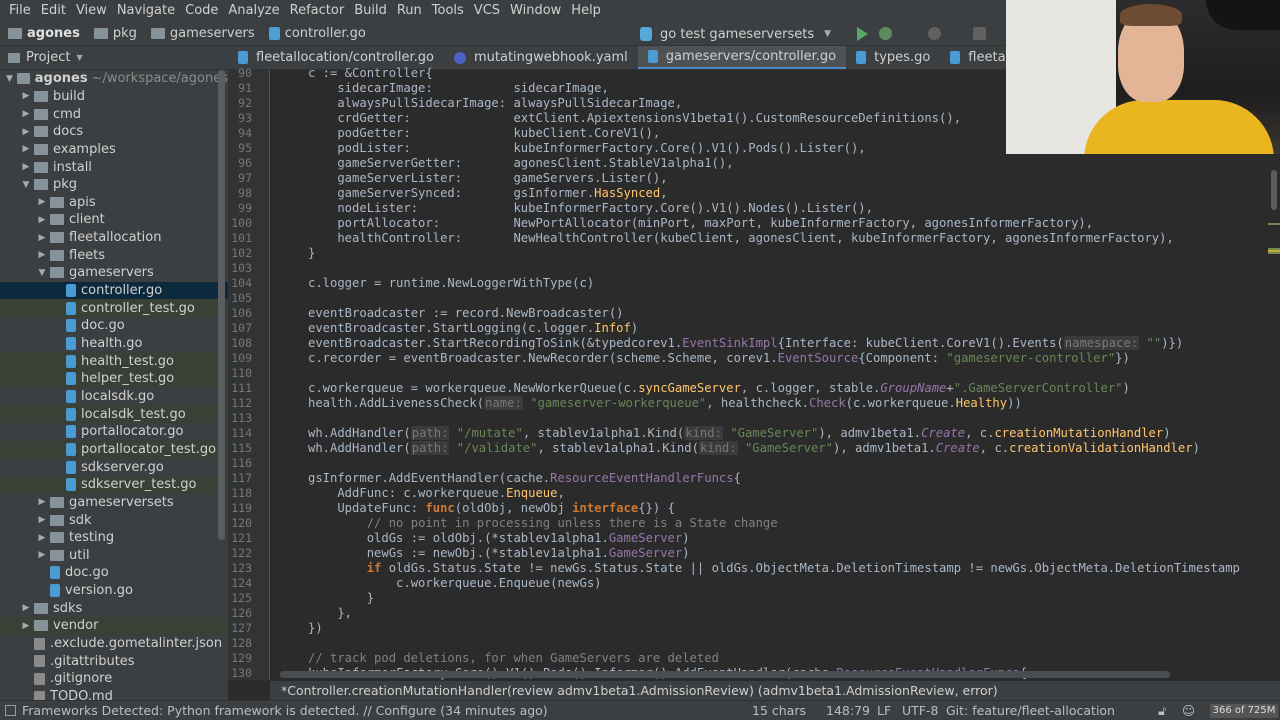 This screenshot has height=720, width=1280. I want to click on tree-folder: ▶ build, so click(114, 97).